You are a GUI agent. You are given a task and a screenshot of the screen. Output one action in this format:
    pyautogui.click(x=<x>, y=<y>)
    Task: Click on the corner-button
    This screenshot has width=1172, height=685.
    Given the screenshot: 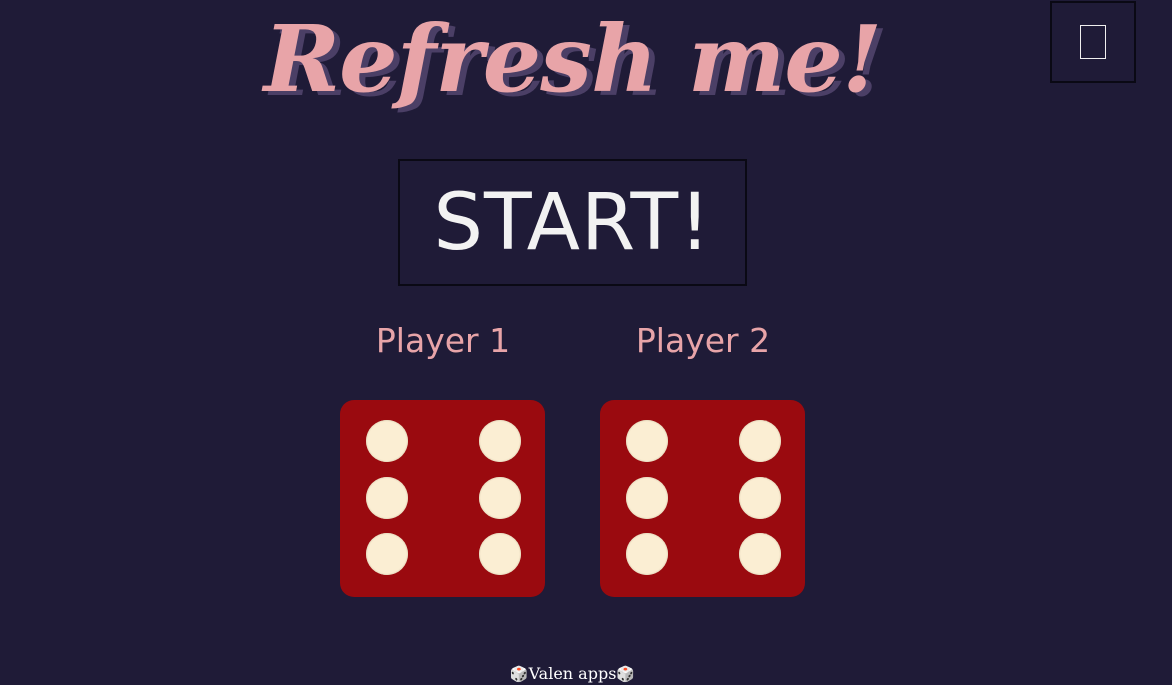 What is the action you would take?
    pyautogui.click(x=1093, y=42)
    